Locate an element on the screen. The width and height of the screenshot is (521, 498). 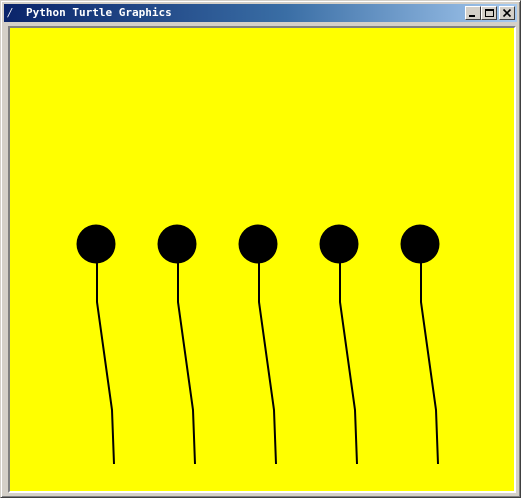
minimize-button is located at coordinates (473, 13).